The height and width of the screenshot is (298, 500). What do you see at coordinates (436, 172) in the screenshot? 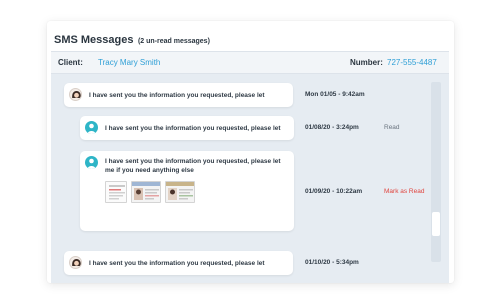
I see `thread-scrollbar` at bounding box center [436, 172].